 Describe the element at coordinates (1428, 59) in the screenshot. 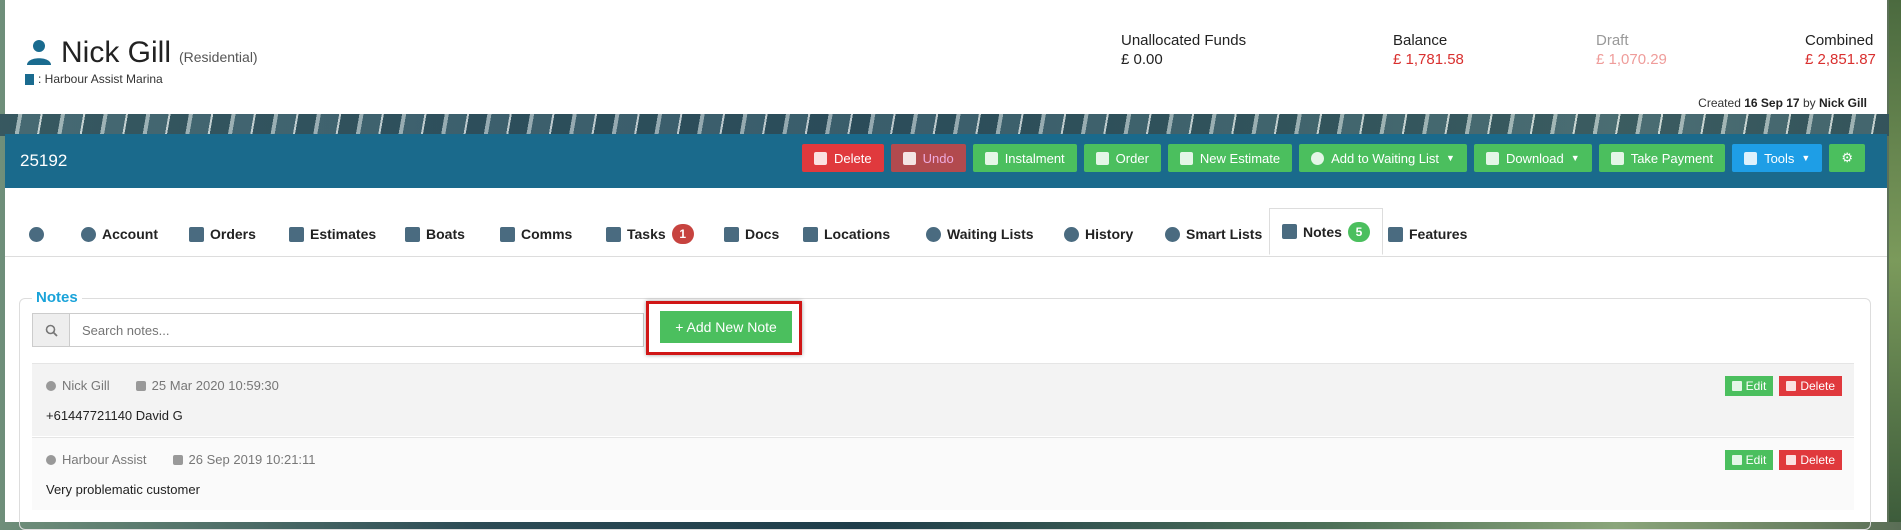

I see `balance-value: £ 1,781.58` at that location.